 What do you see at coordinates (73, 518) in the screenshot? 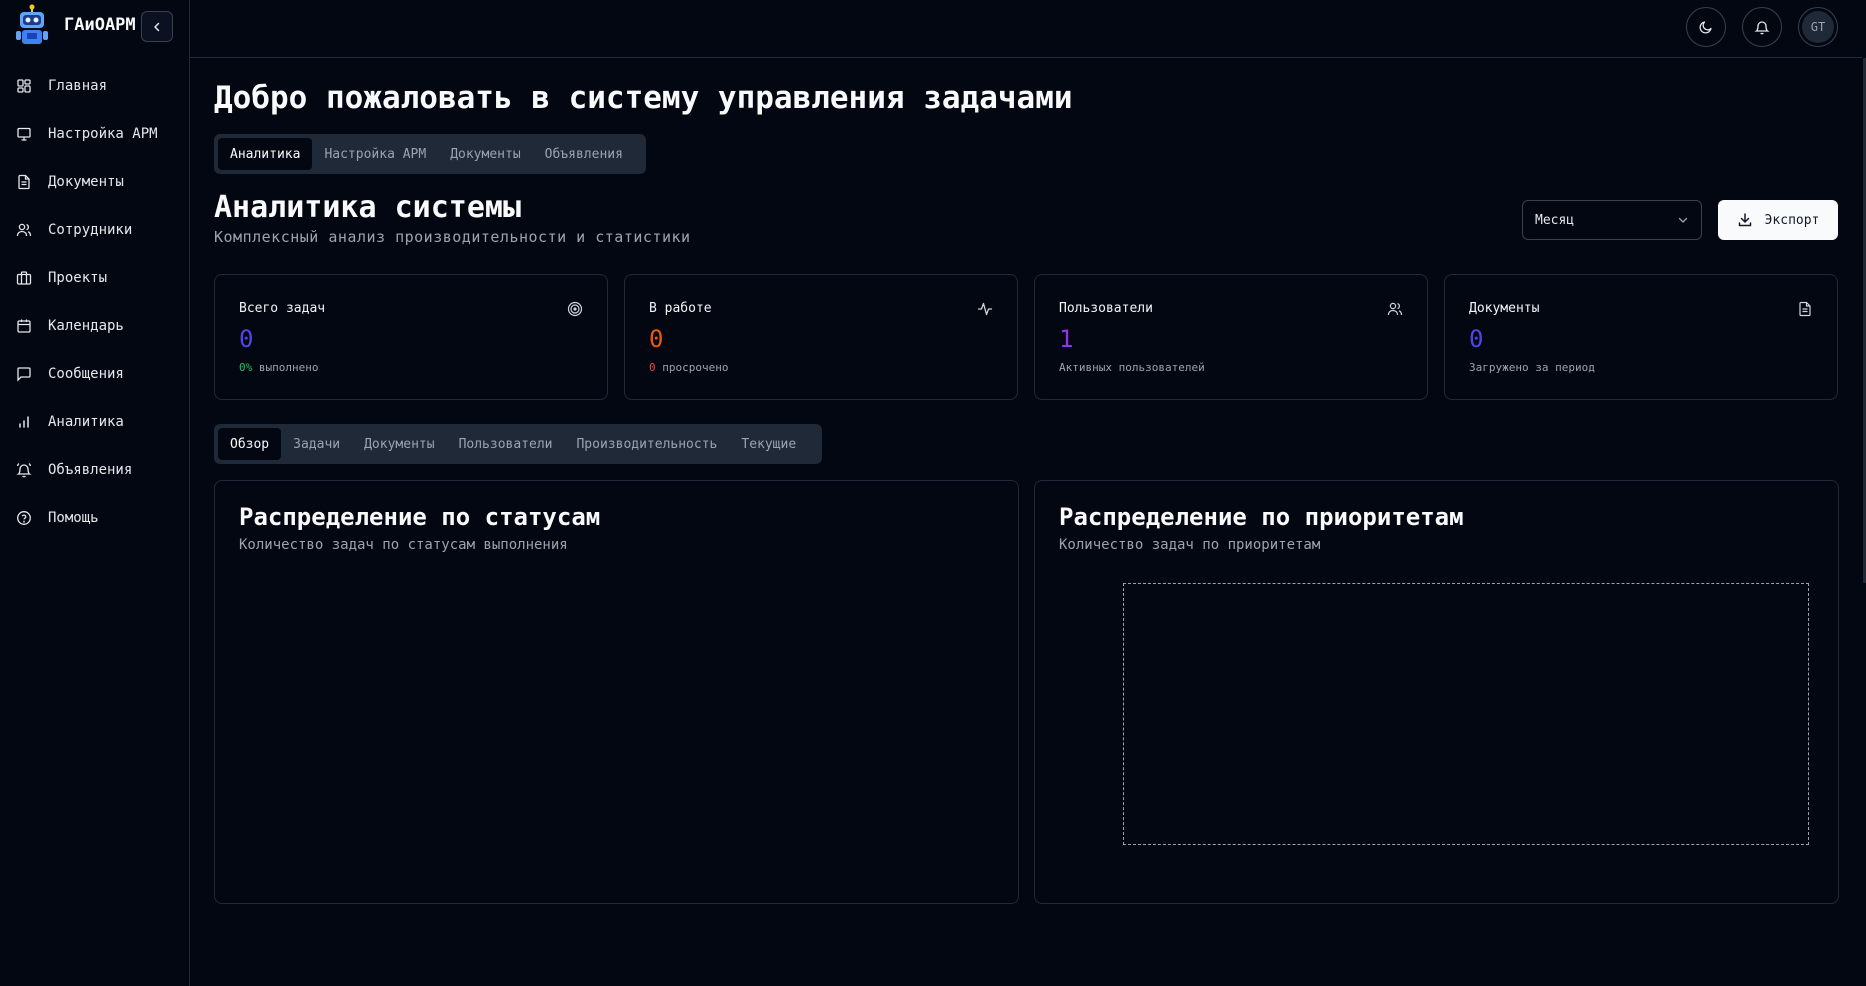
I see `sidebar-item-label: Помощь` at bounding box center [73, 518].